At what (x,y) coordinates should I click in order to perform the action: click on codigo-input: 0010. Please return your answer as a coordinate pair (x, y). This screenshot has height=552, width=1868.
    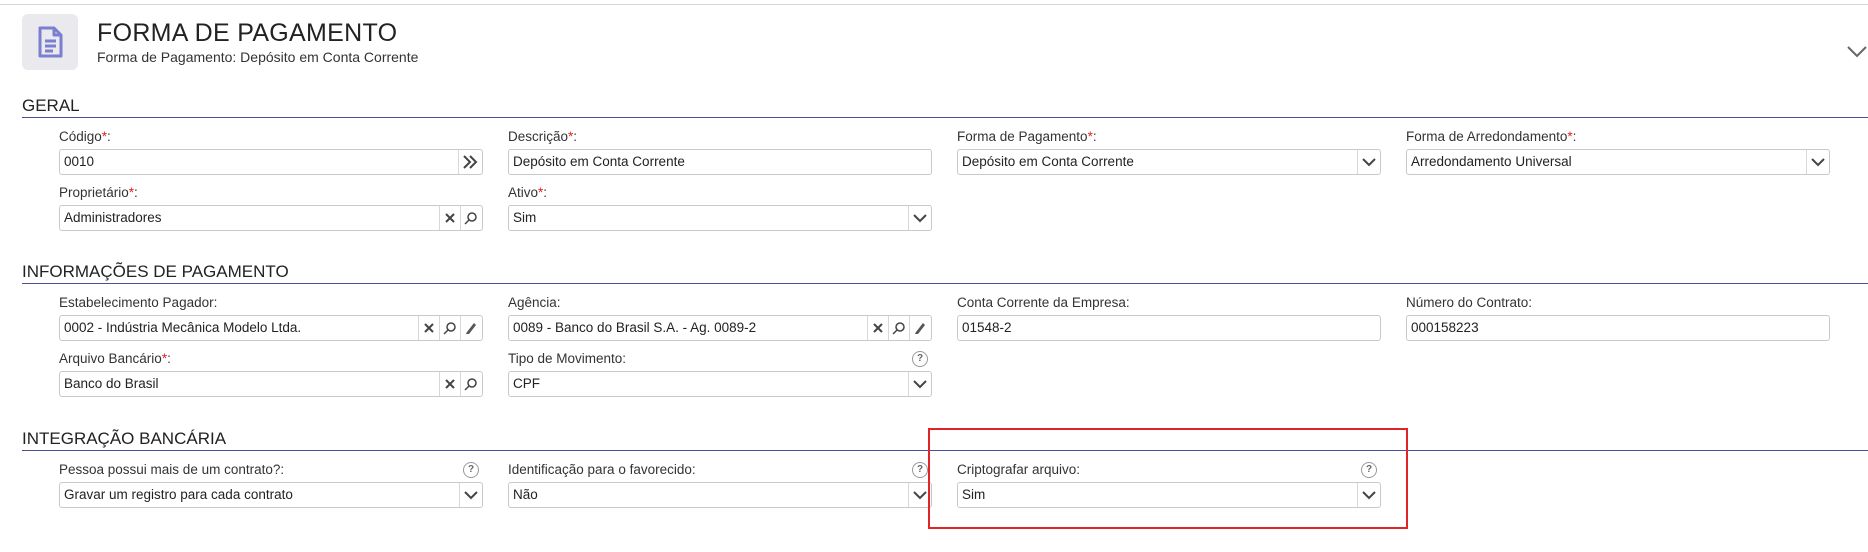
    Looking at the image, I should click on (271, 162).